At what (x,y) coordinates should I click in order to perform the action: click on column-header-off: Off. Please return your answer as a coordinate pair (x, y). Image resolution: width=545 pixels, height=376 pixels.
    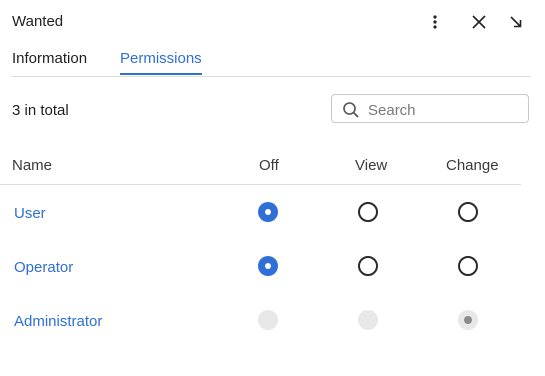
    Looking at the image, I should click on (269, 165).